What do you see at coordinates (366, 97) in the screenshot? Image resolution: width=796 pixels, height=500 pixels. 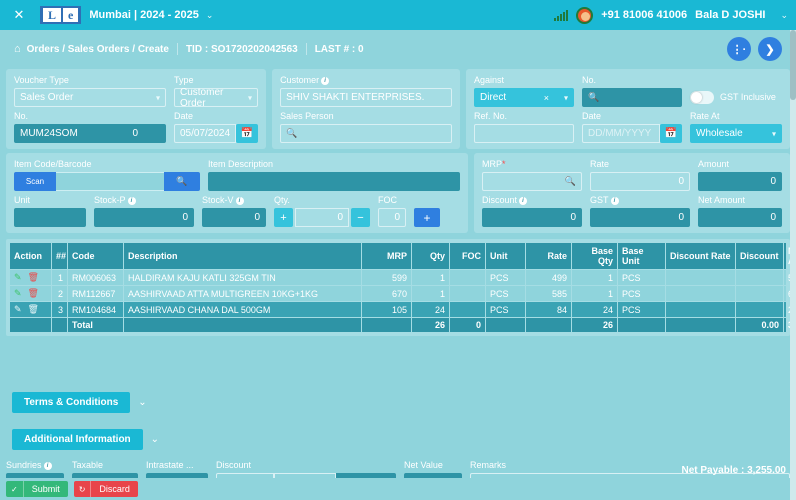 I see `customer-input: SHIV SHAKTI ENTERPRISES.` at bounding box center [366, 97].